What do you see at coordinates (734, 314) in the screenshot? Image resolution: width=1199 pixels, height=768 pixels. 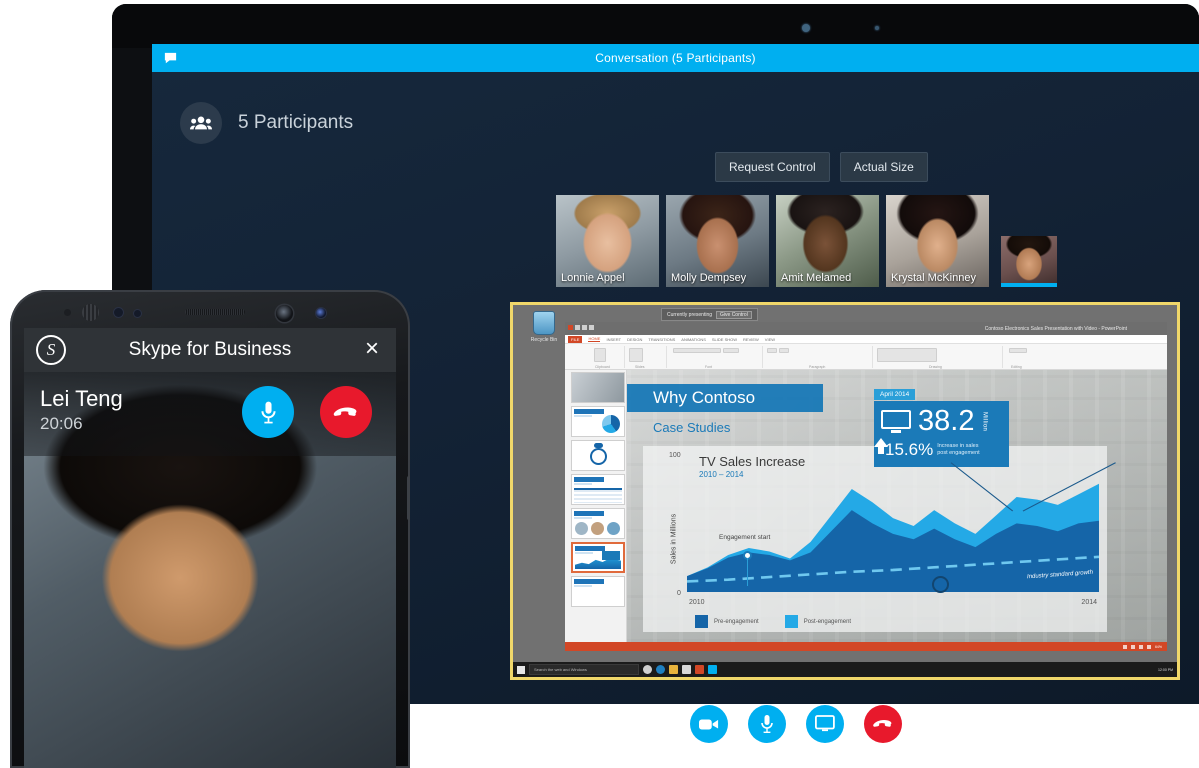 I see `give-control-button: Give Control` at bounding box center [734, 314].